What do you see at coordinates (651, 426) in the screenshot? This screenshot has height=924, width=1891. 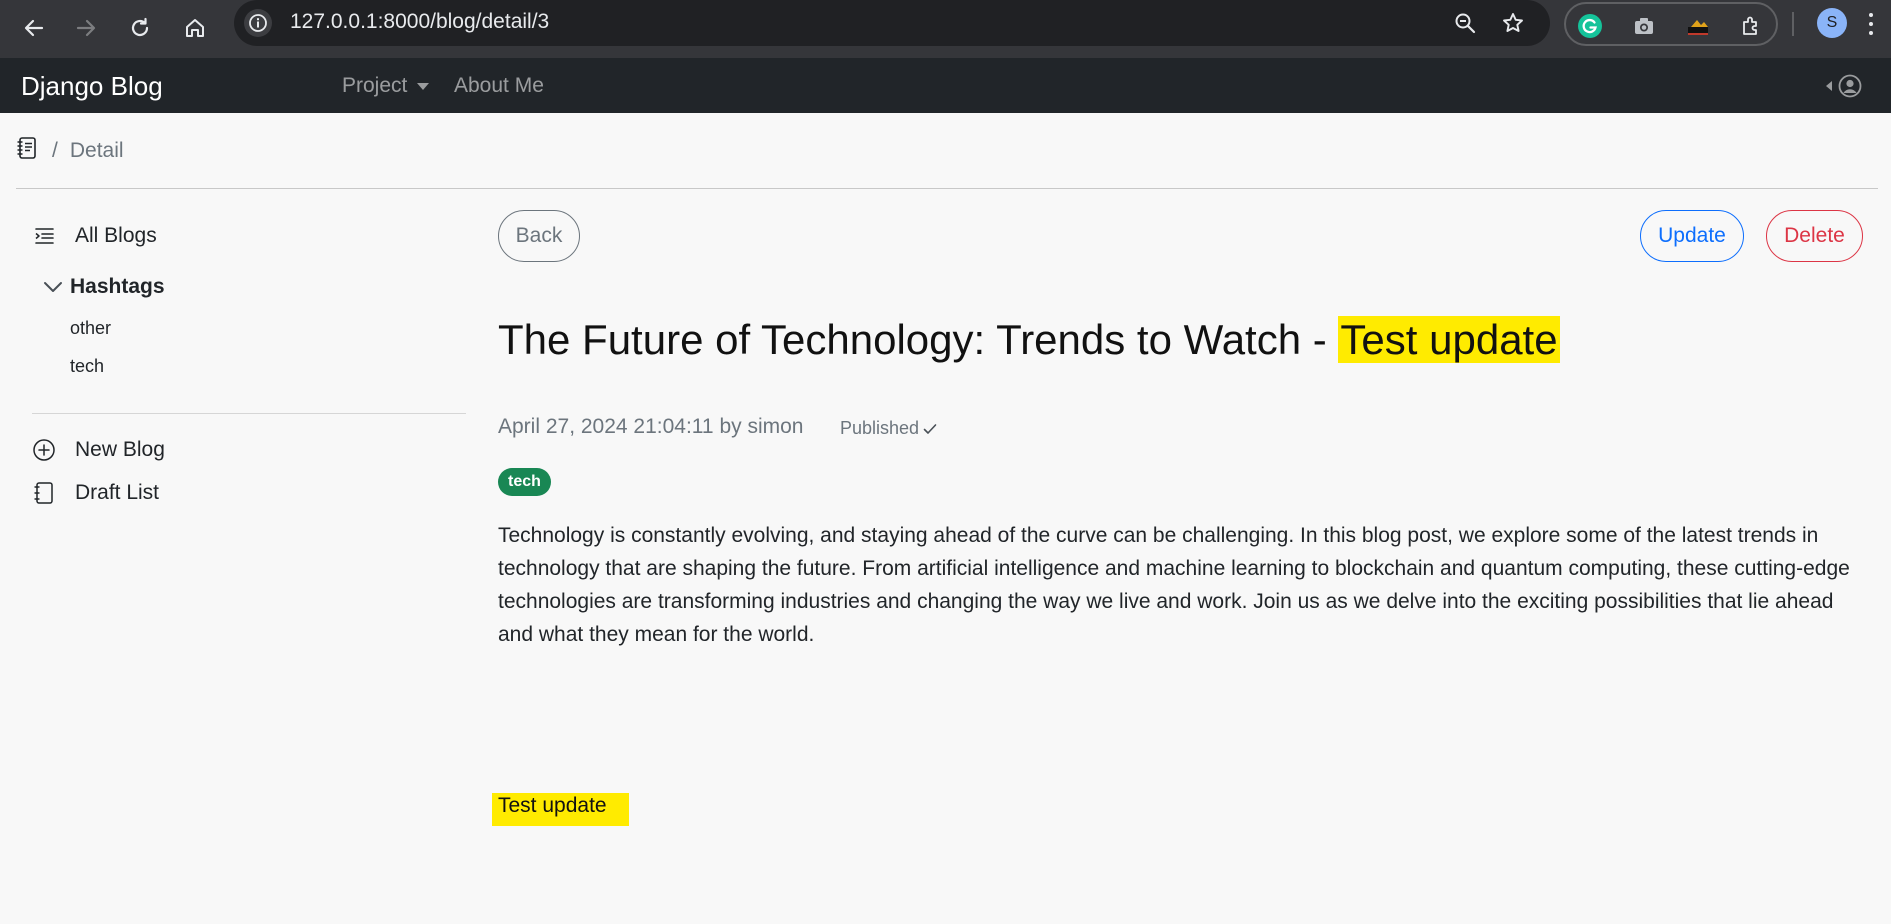 I see `post-meta: April 27, 2024 21:04:11 by simon` at bounding box center [651, 426].